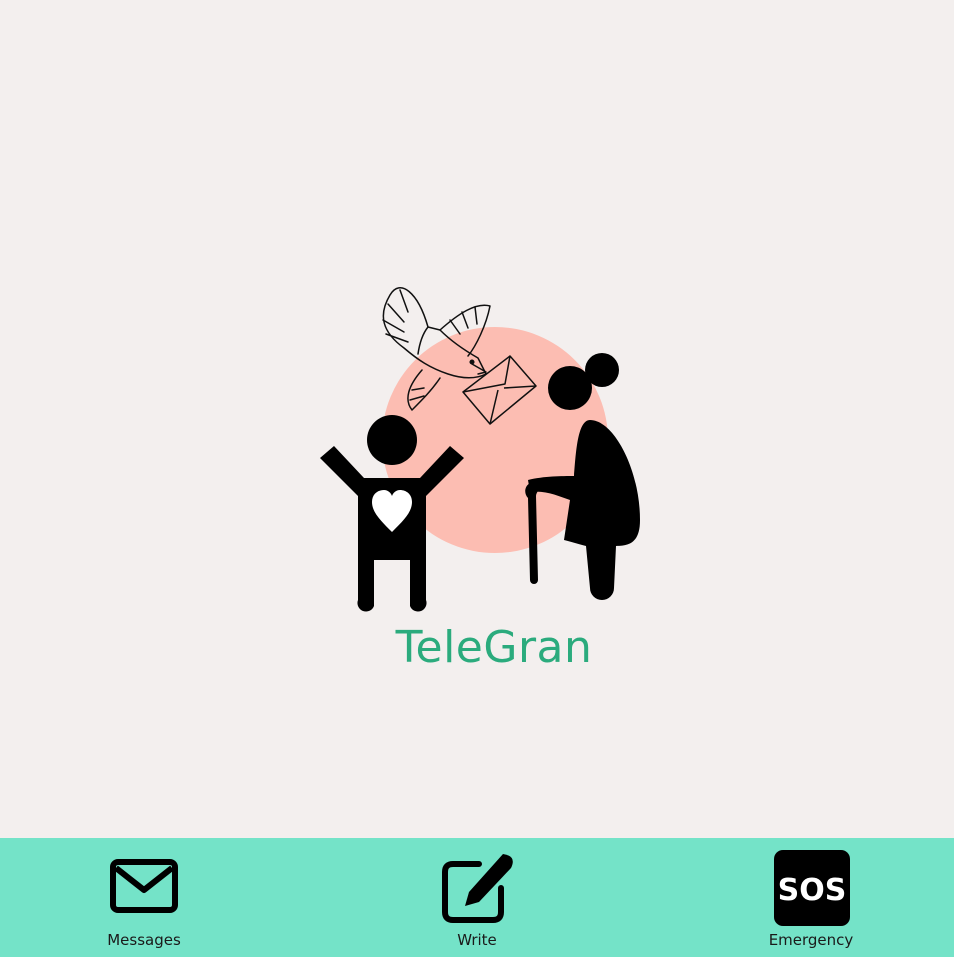 Image resolution: width=954 pixels, height=957 pixels. I want to click on write-tab: Write, so click(477, 897).